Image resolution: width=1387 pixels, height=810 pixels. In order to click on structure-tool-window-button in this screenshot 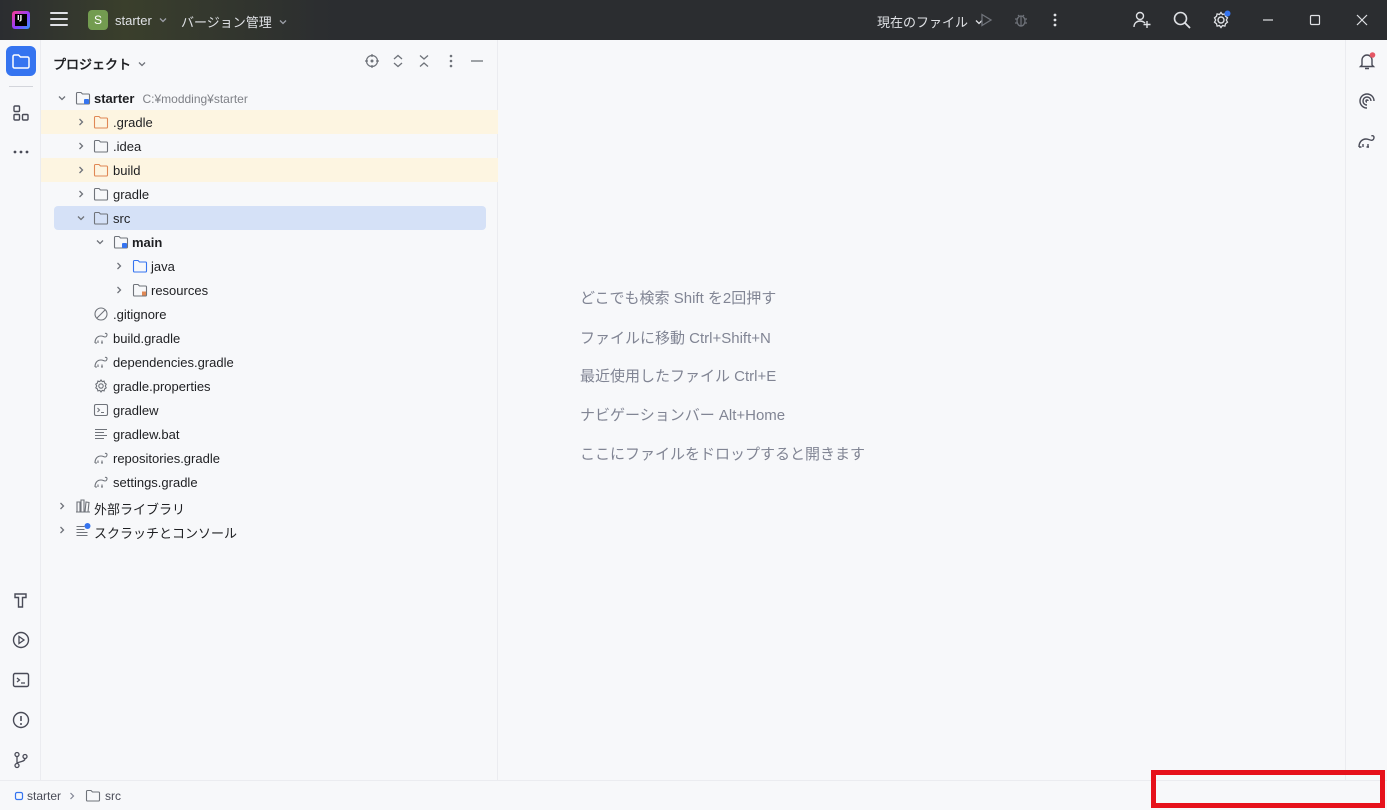, I will do `click(21, 113)`.